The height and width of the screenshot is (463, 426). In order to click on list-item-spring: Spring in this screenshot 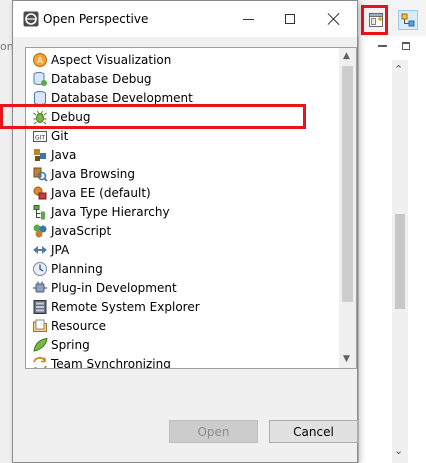, I will do `click(182, 344)`.